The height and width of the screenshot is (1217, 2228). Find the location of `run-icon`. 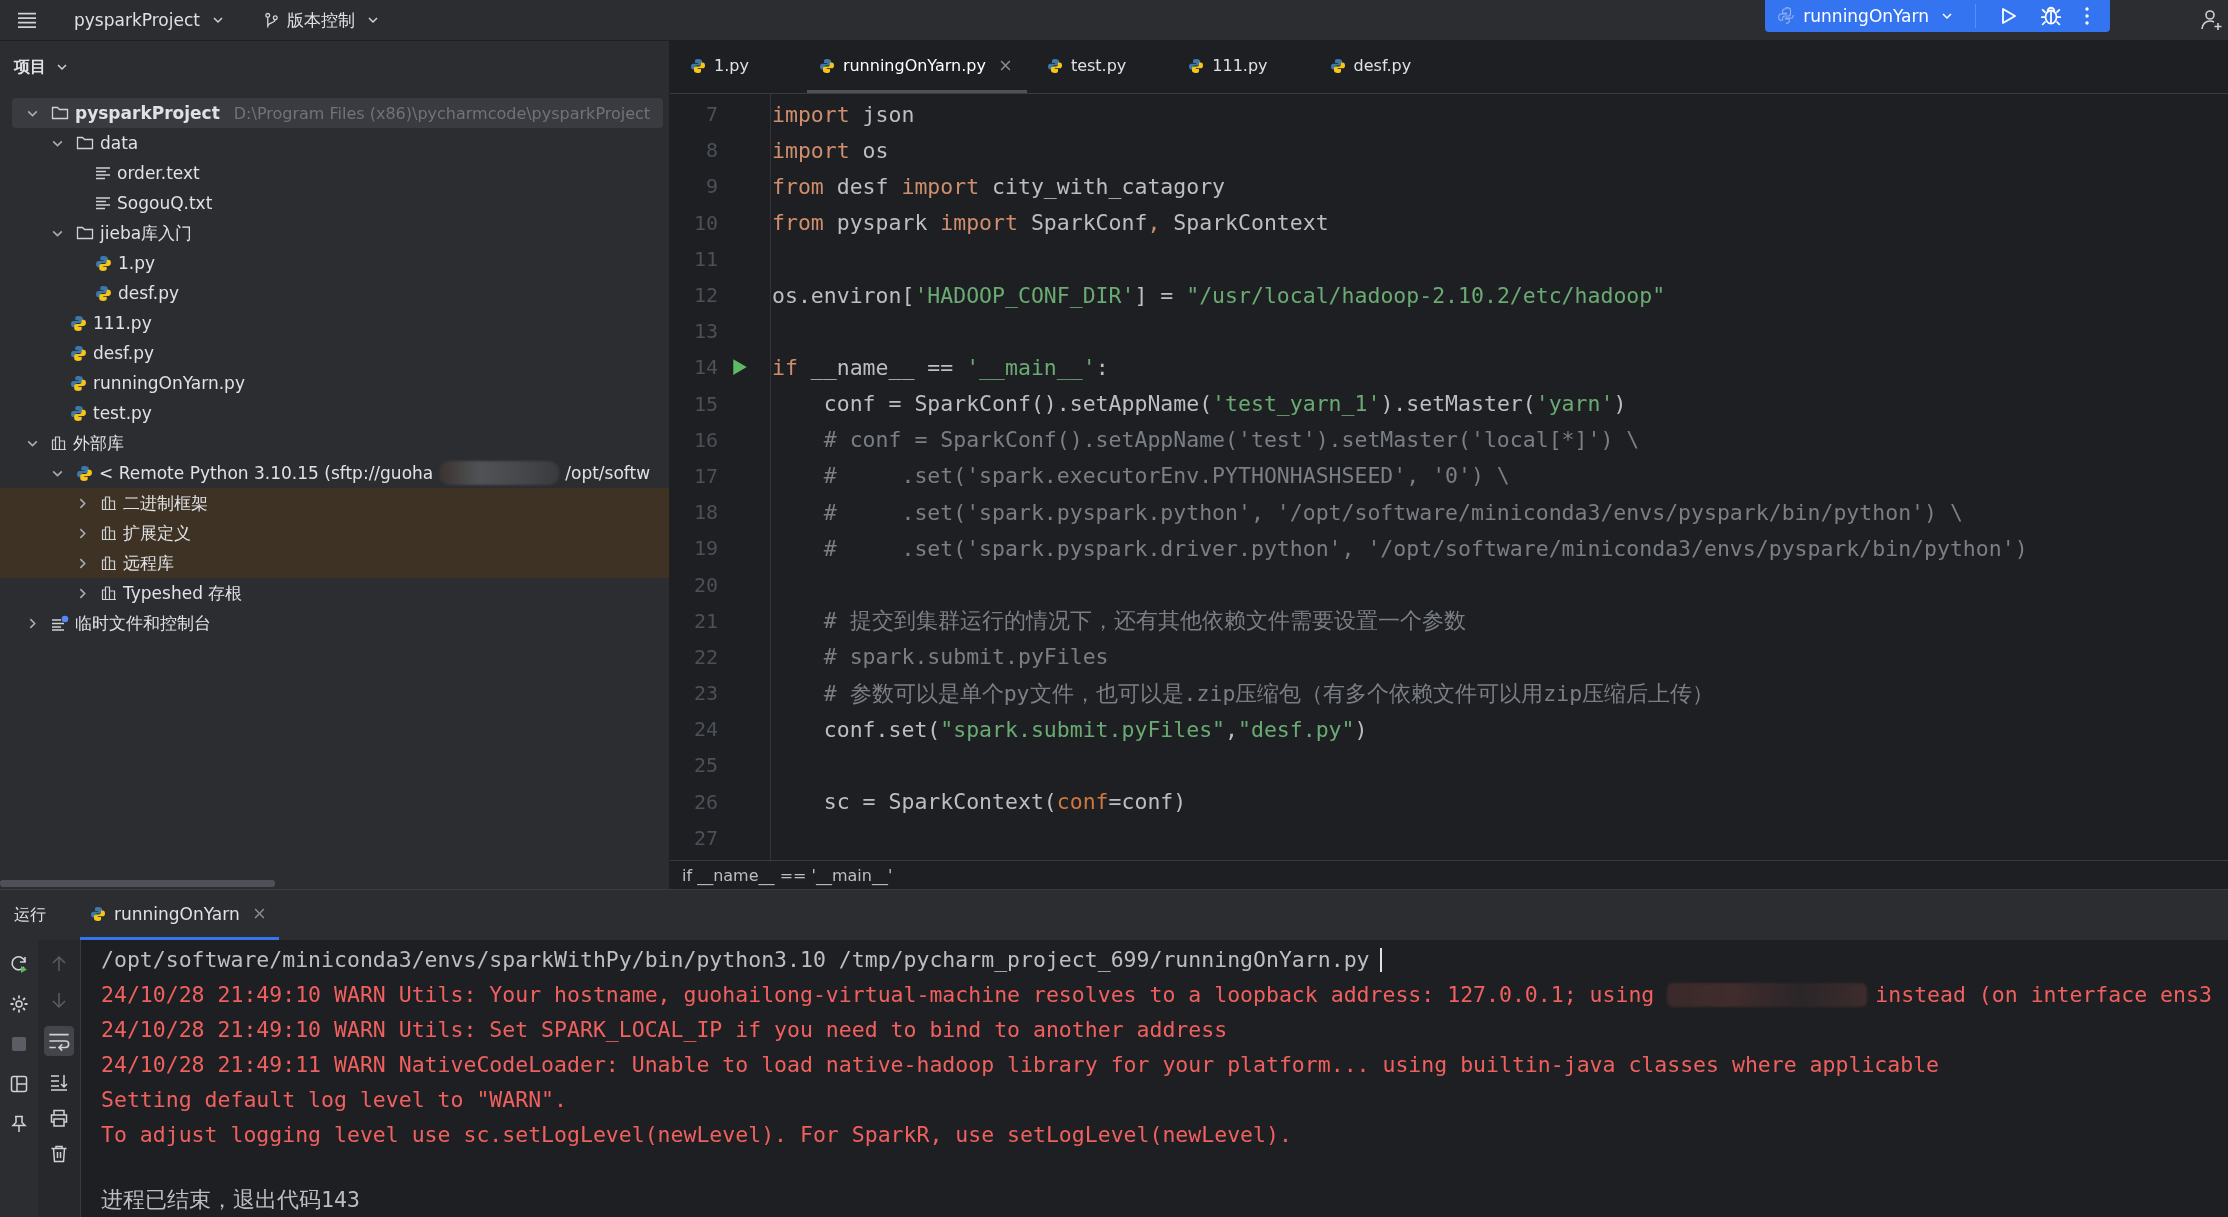

run-icon is located at coordinates (740, 367).